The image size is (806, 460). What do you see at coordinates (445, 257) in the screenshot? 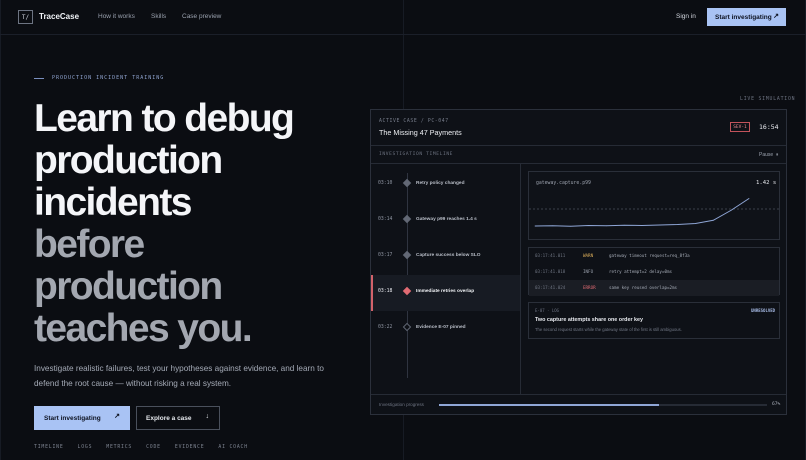
I see `timeline-event: 03:17 Capture success below SLO` at bounding box center [445, 257].